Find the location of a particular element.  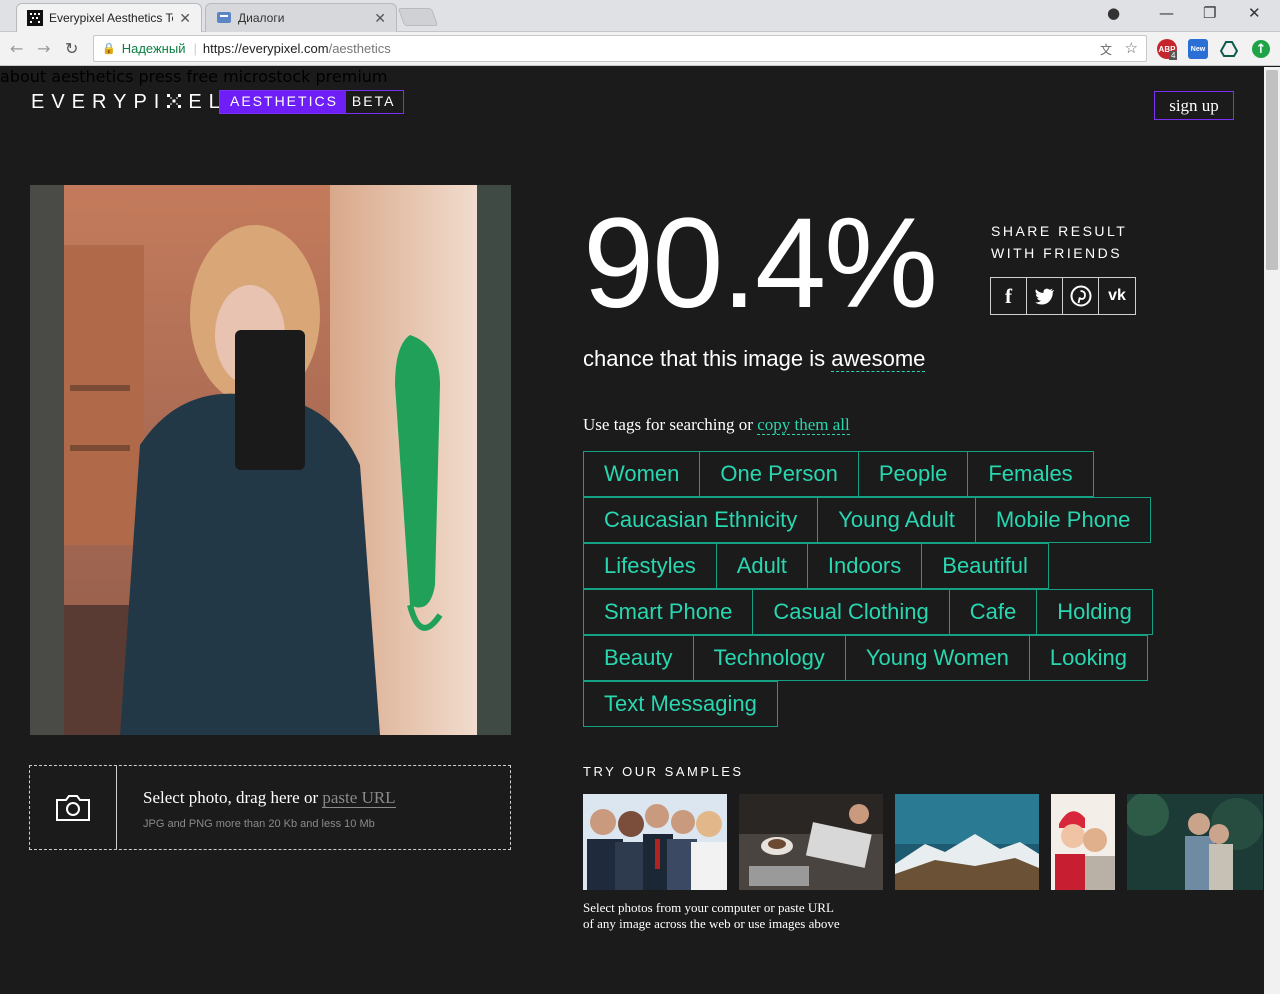

pinterest-icon is located at coordinates (1080, 296).